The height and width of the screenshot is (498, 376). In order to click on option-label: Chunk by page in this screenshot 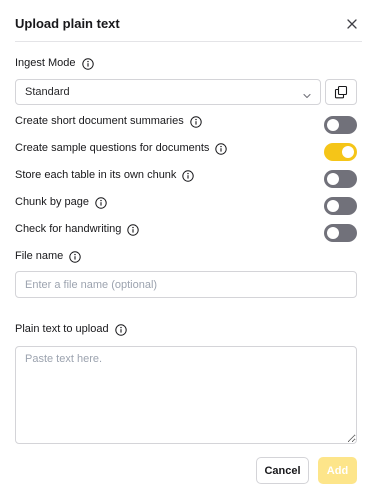, I will do `click(52, 202)`.